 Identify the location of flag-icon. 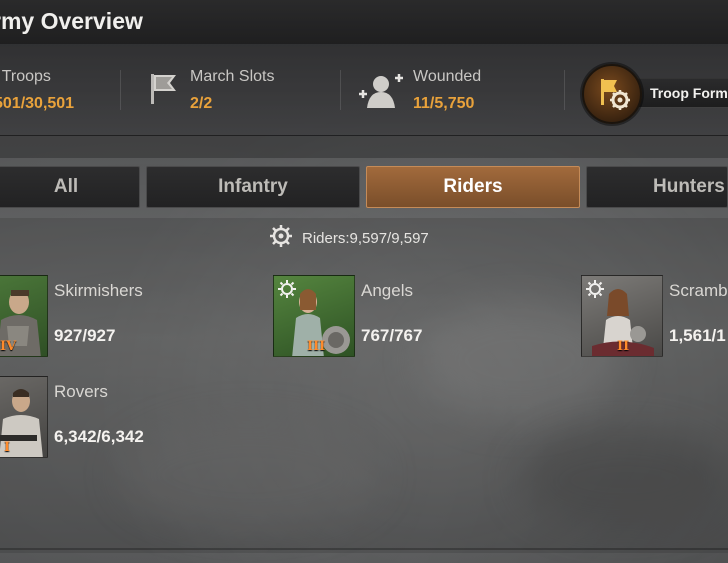
(162, 90).